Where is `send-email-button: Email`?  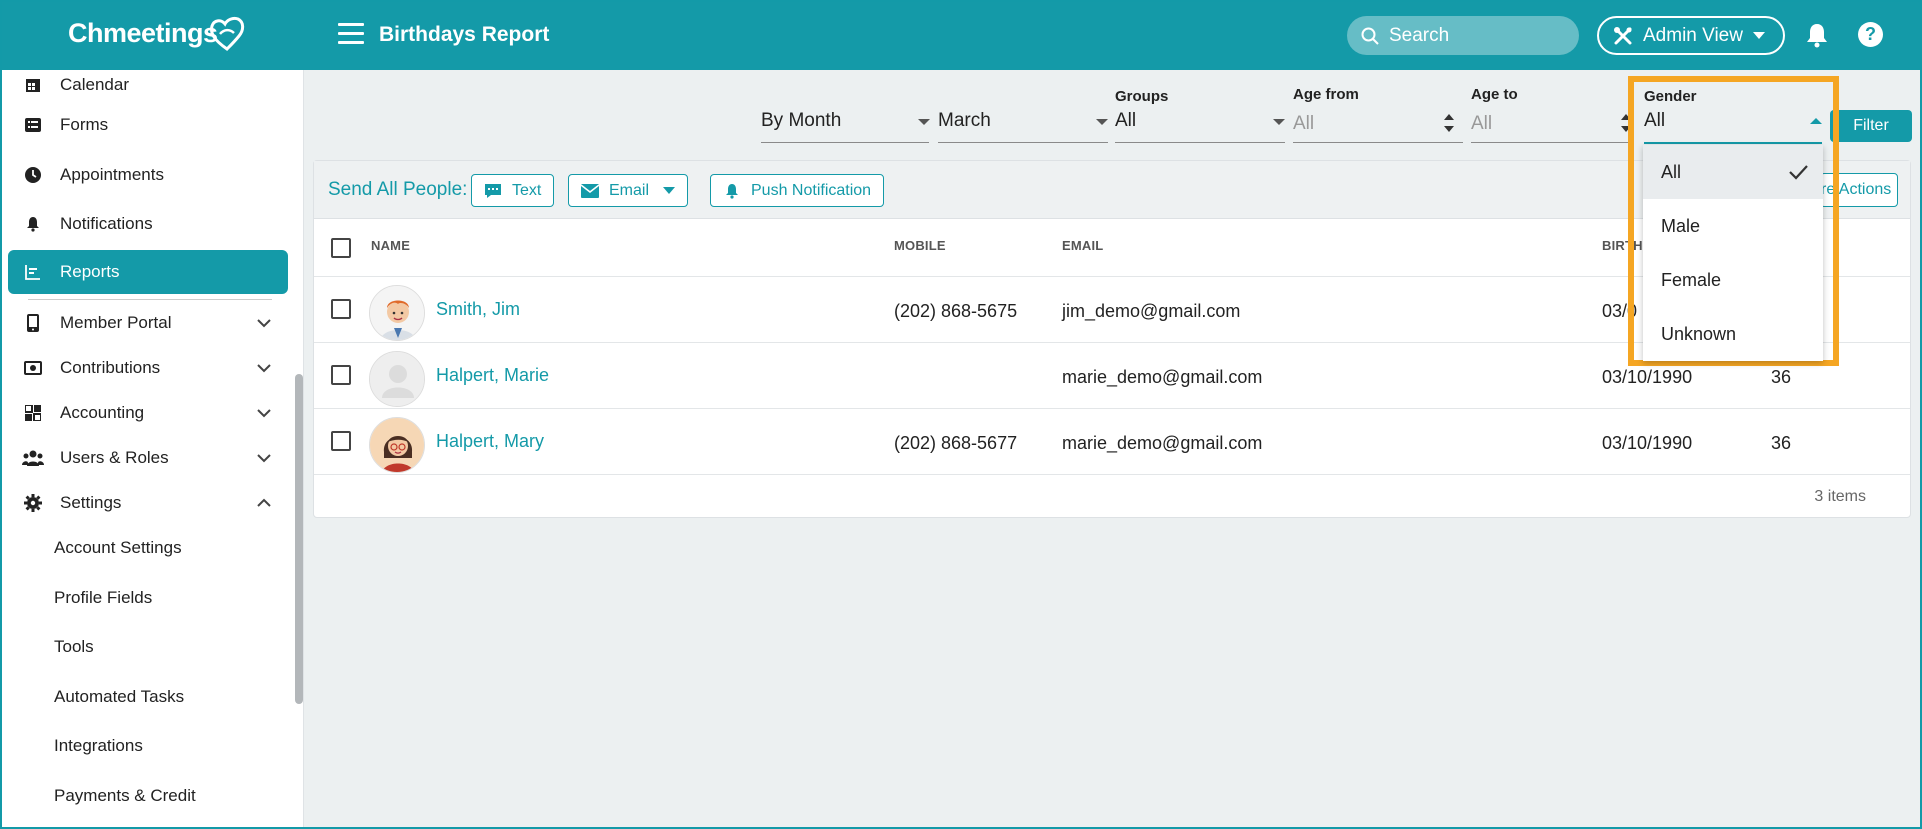
send-email-button: Email is located at coordinates (628, 190).